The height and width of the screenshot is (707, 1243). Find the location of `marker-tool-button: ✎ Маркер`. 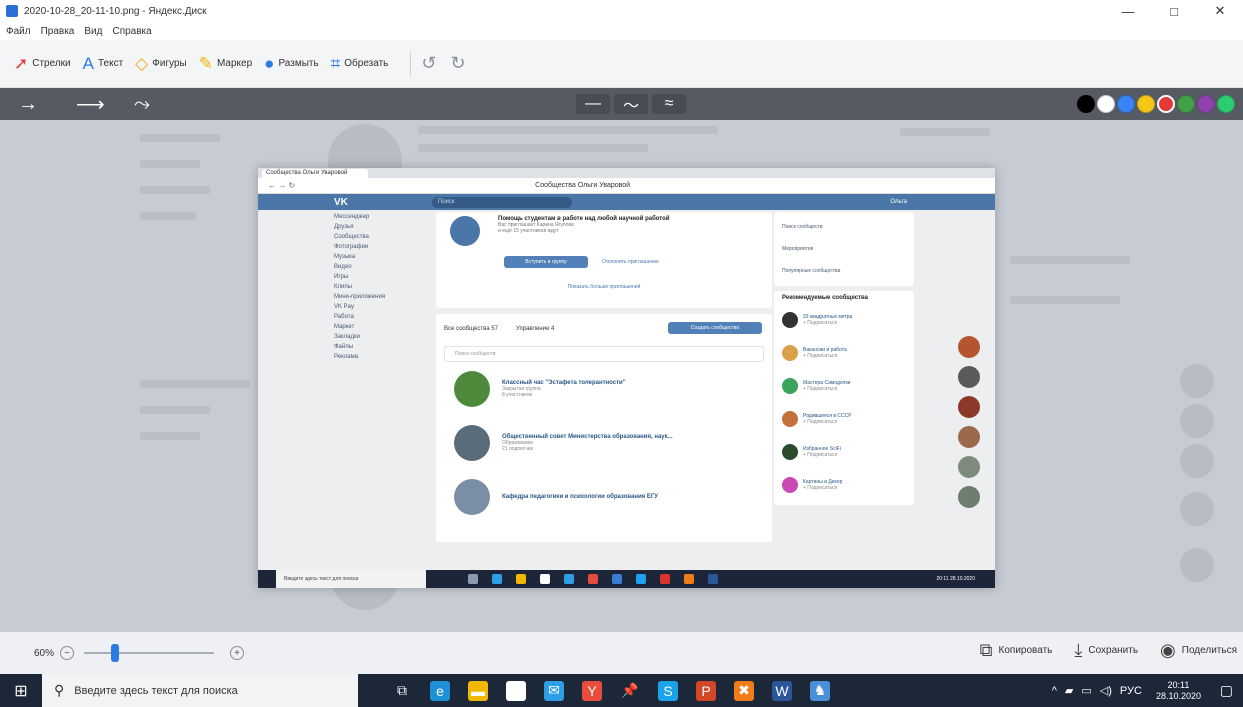

marker-tool-button: ✎ Маркер is located at coordinates (225, 63).